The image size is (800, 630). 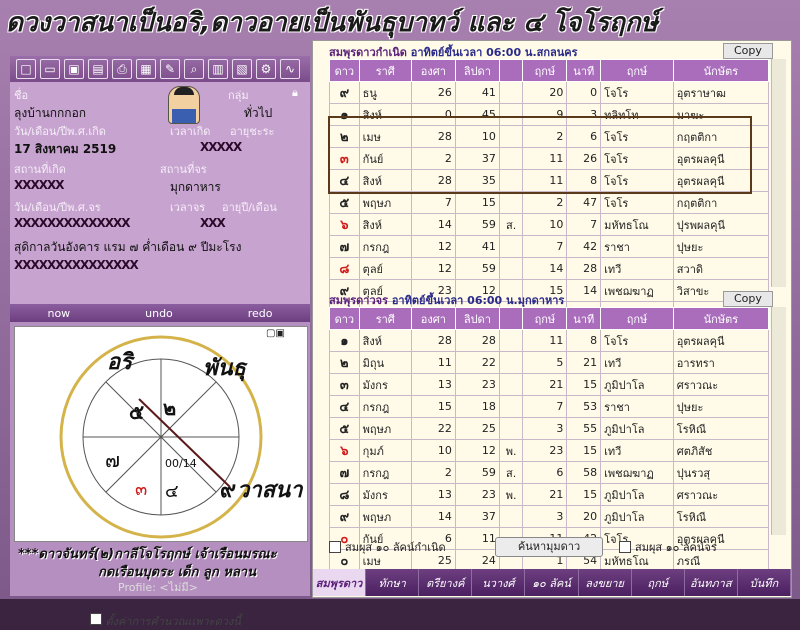 What do you see at coordinates (433, 384) in the screenshot?
I see `table-cell: 13` at bounding box center [433, 384].